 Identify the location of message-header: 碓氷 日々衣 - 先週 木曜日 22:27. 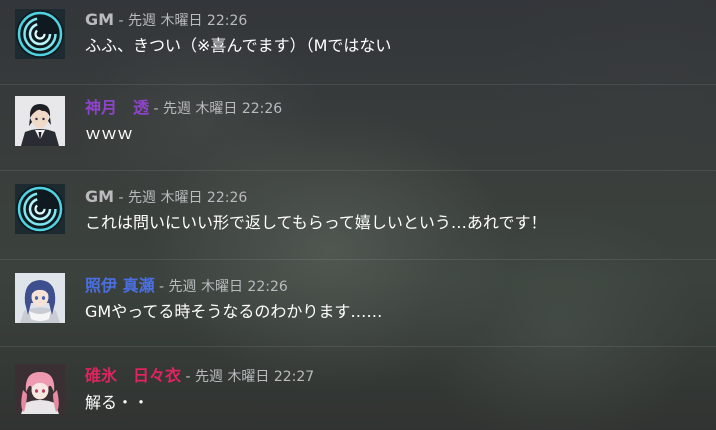
(199, 376).